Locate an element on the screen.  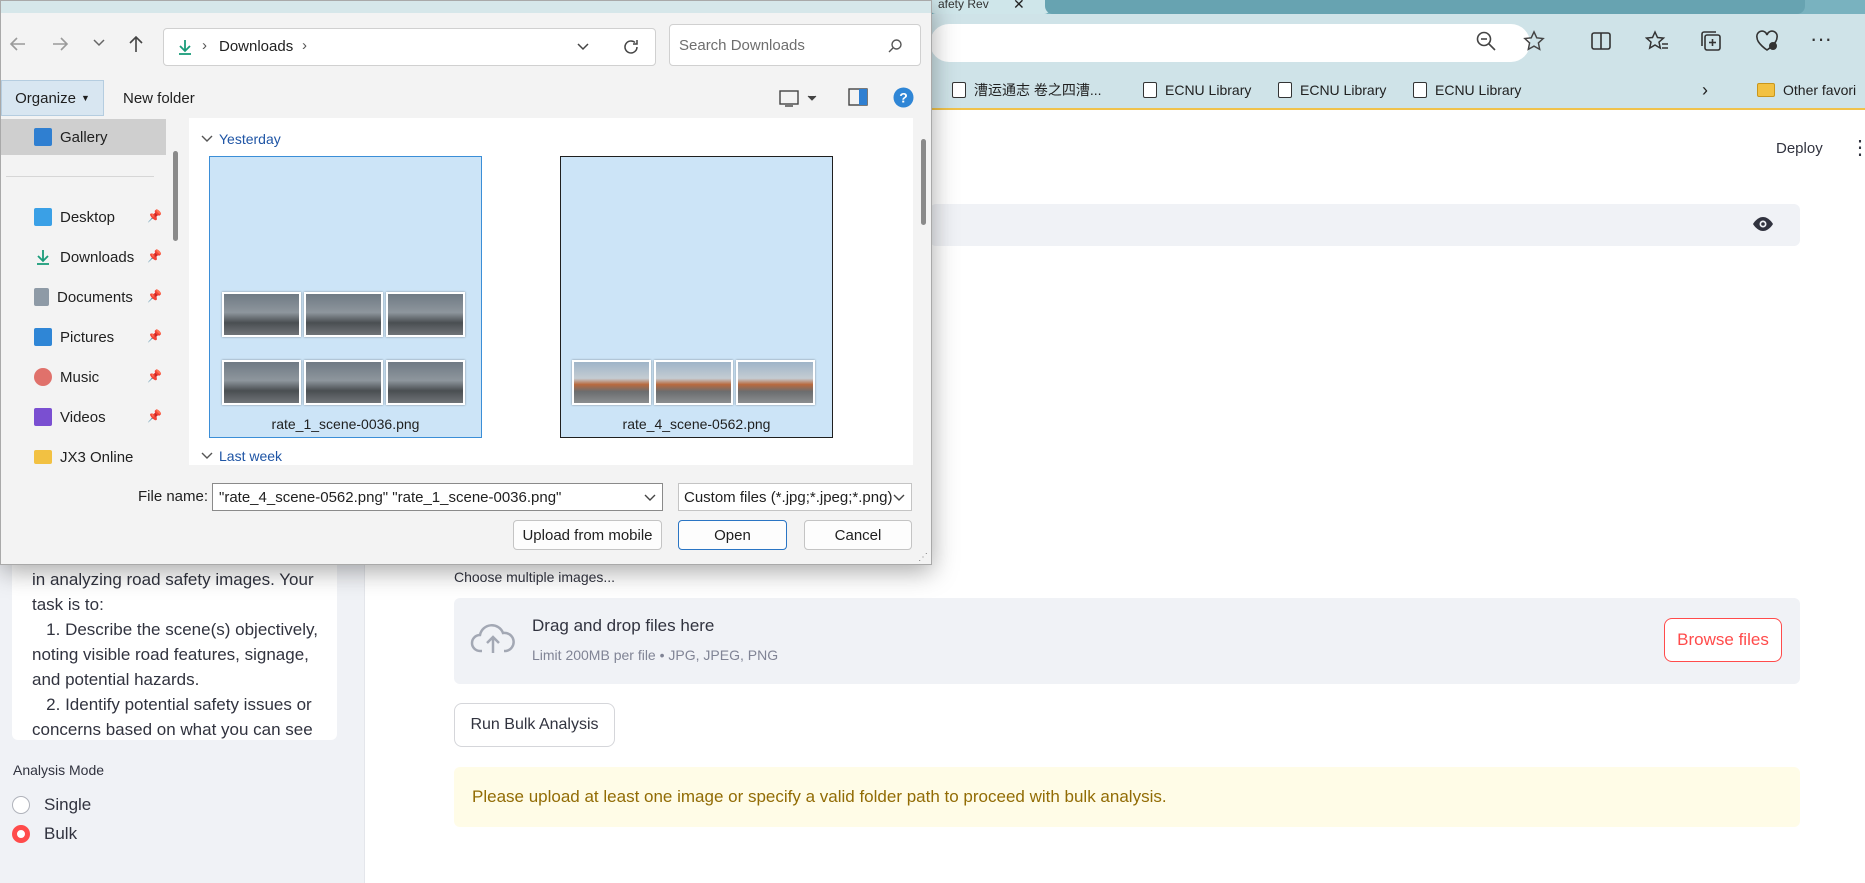
main-menu-icon: ⋮ is located at coordinates (1857, 148).